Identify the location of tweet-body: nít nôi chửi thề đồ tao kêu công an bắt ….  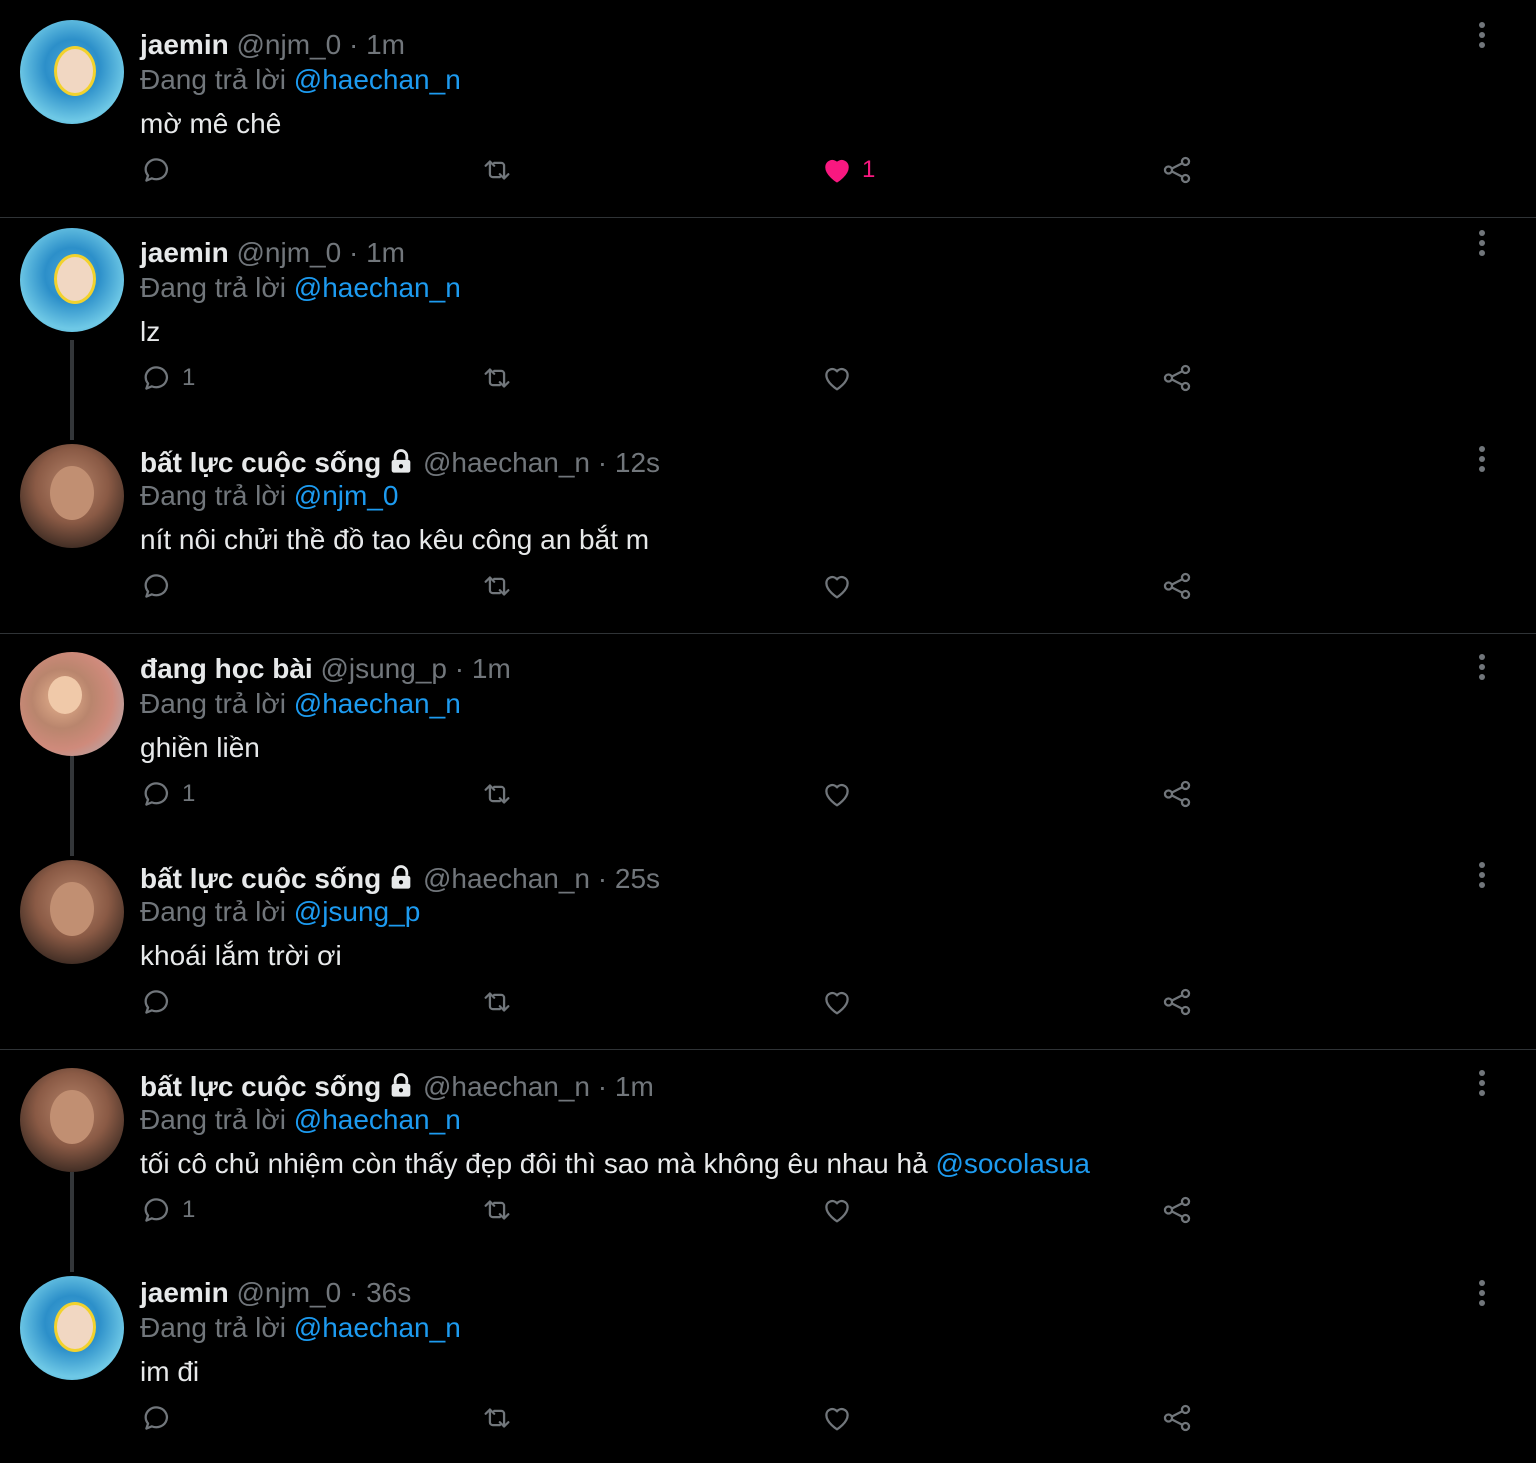
(395, 539).